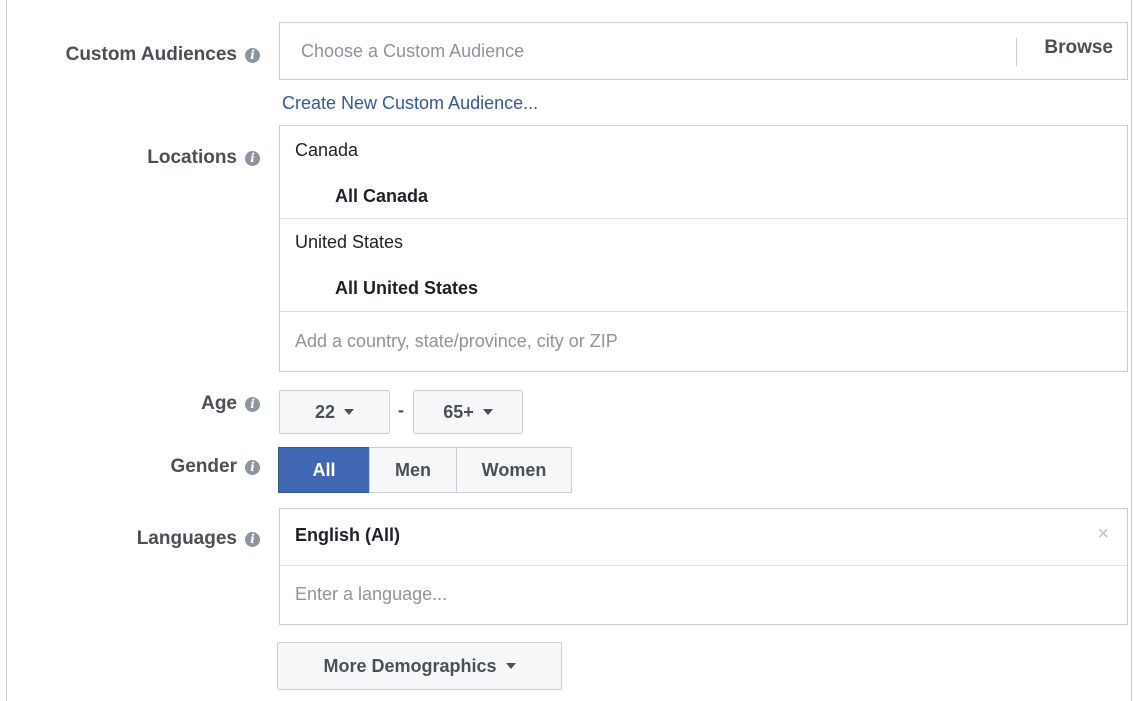  Describe the element at coordinates (514, 470) in the screenshot. I see `gender-women-button: Women` at that location.